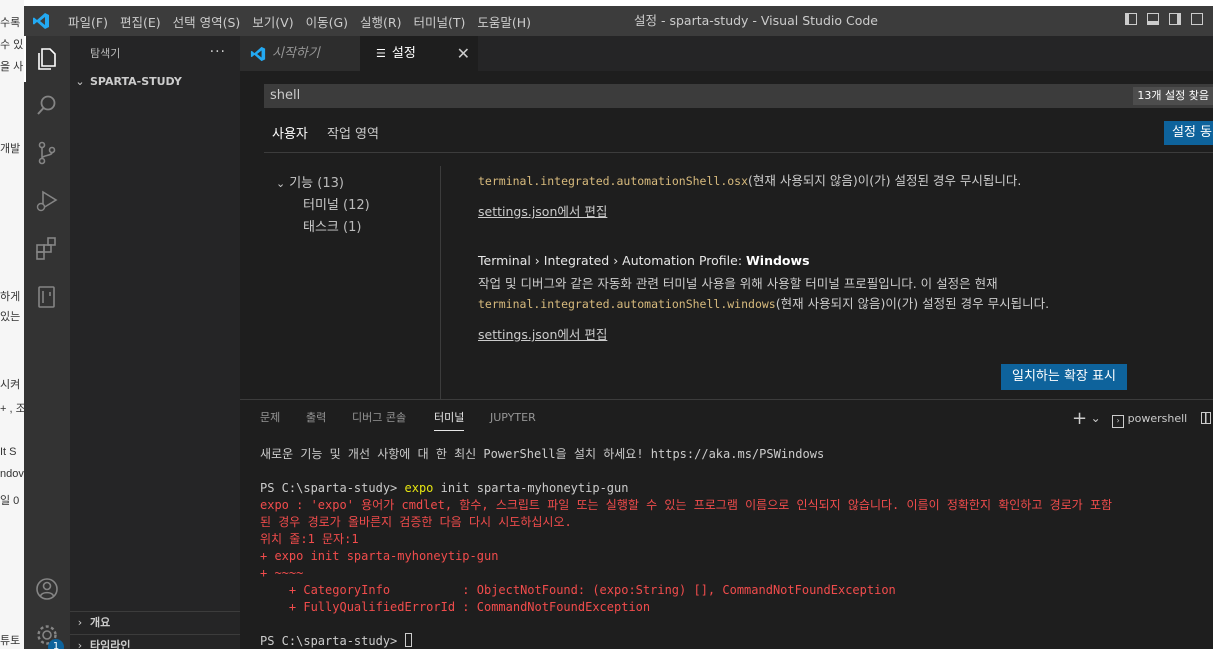 Image resolution: width=1213 pixels, height=649 pixels. Describe the element at coordinates (738, 96) in the screenshot. I see `settings-search-input: shell 13개 설정 찾음` at that location.